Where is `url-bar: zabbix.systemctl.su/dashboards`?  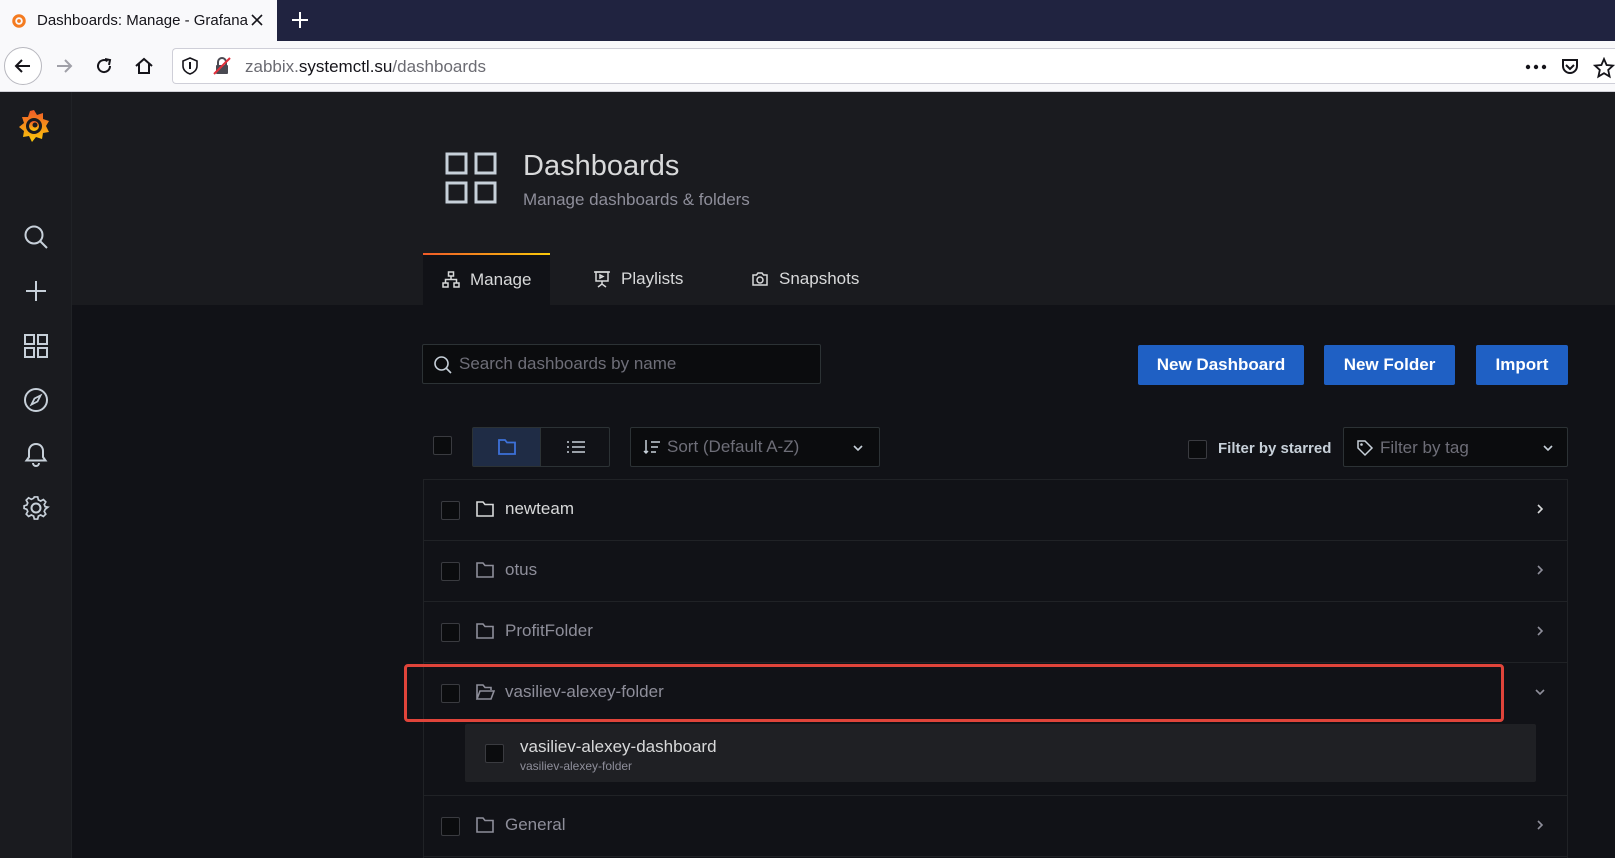 url-bar: zabbix.systemctl.su/dashboards is located at coordinates (893, 66).